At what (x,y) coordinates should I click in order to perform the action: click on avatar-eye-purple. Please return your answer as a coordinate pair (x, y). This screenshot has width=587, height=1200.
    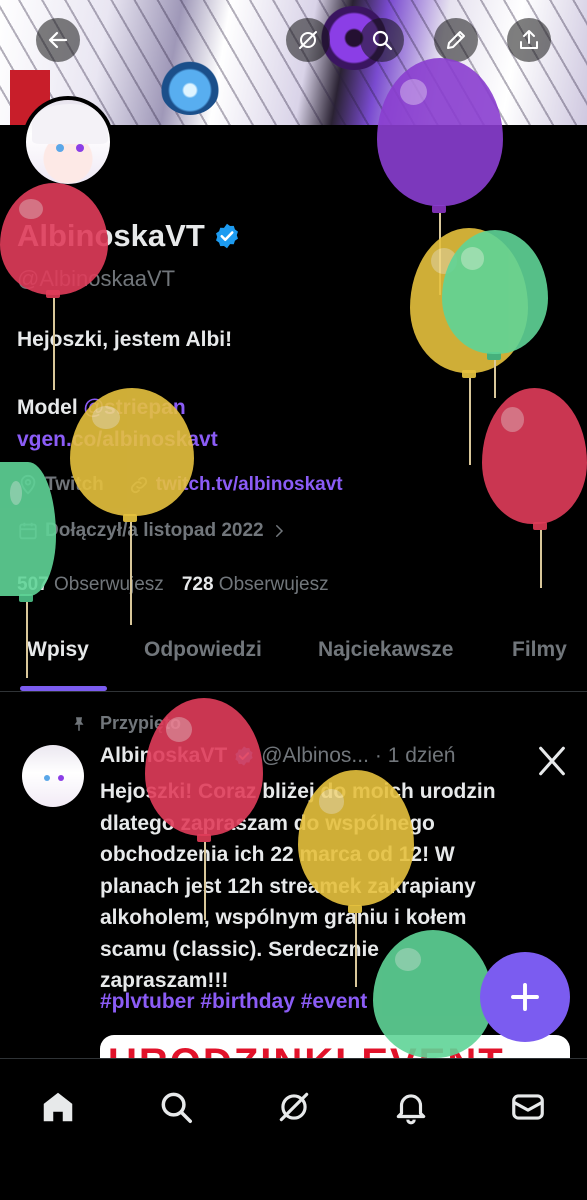
    Looking at the image, I should click on (80, 148).